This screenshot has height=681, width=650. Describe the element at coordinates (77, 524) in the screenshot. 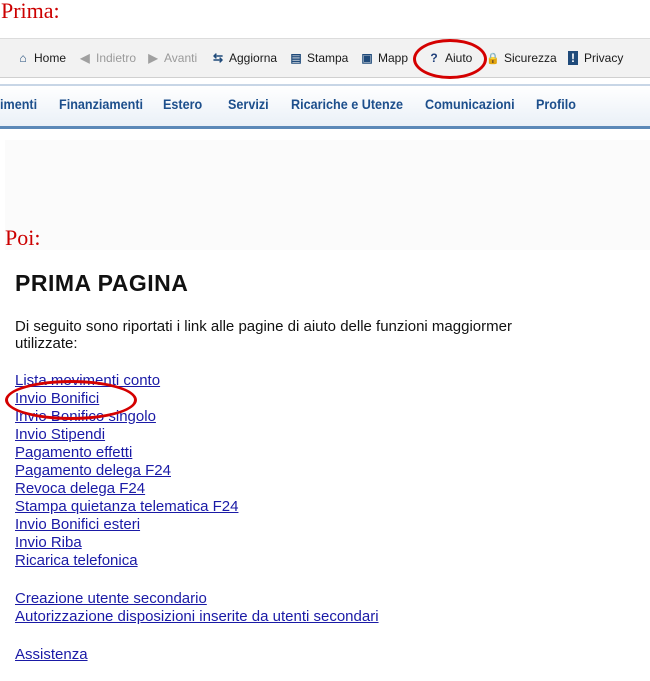

I see `link-invio-bonifici-esteri: Invio Bonifici esteri` at that location.